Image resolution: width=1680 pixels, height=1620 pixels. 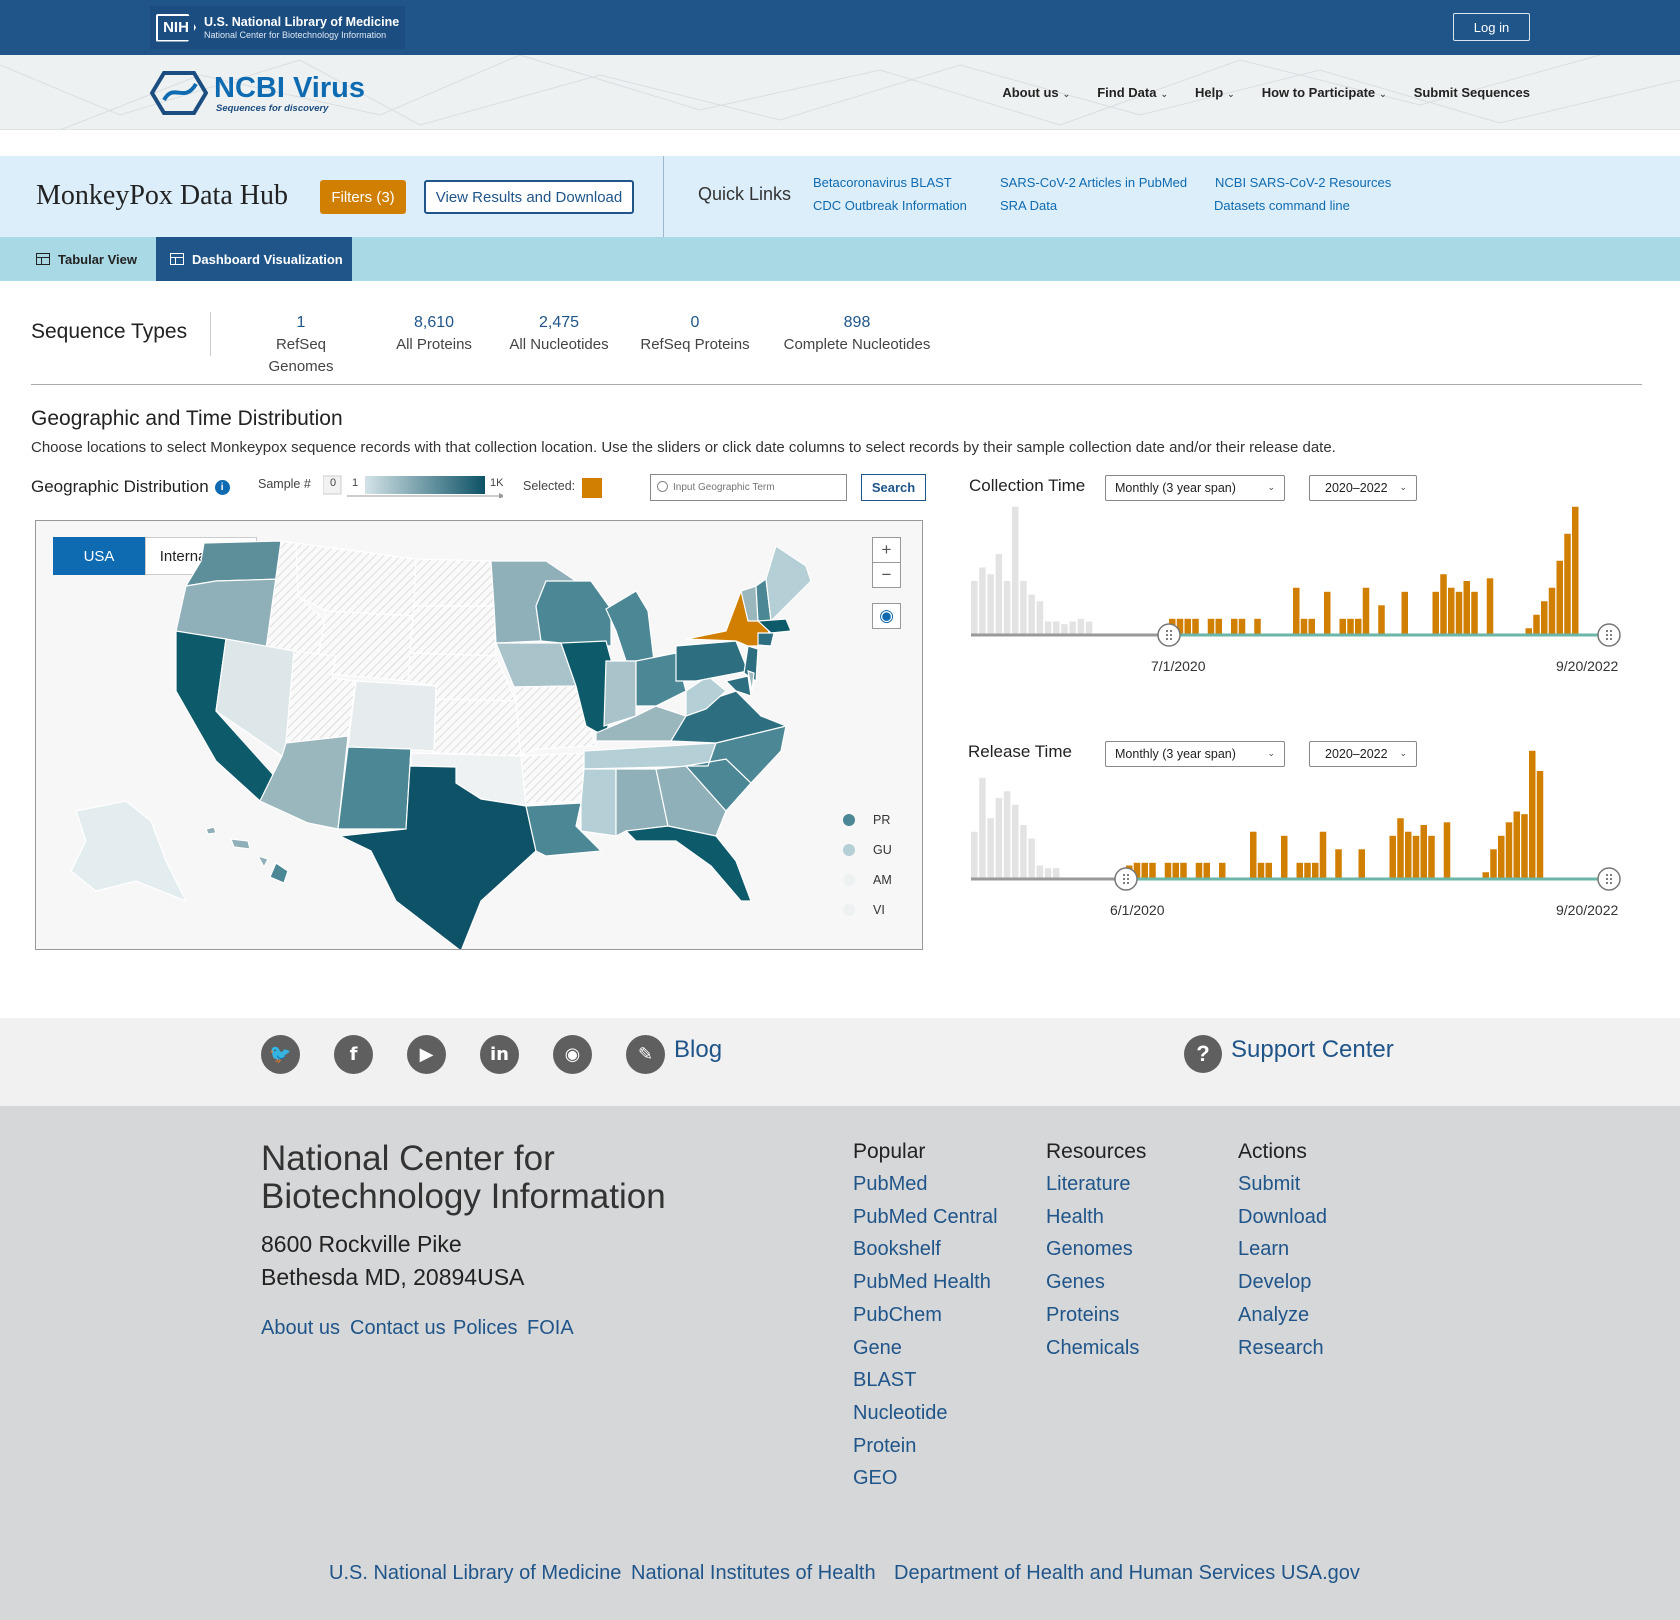 I want to click on blog-icon: ✎, so click(x=645, y=1054).